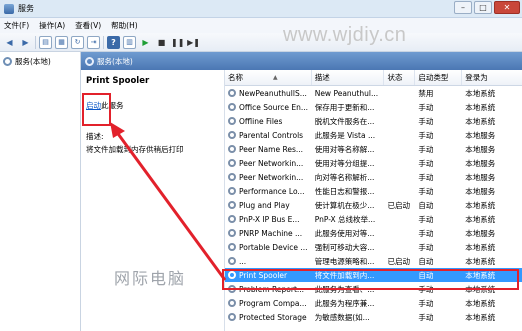  I want to click on service-row: ... 管理电源策略和... 已启动 自动 本地系统, so click(373, 261).